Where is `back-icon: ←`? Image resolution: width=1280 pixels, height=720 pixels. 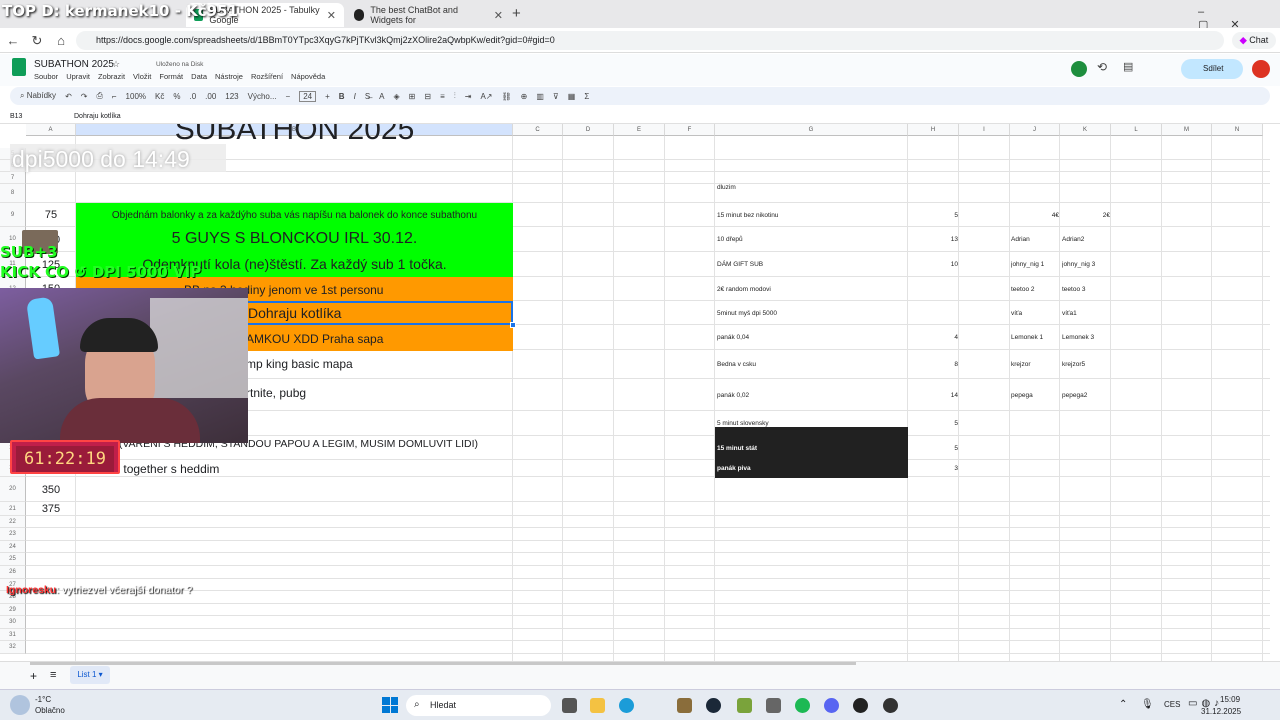 back-icon: ← is located at coordinates (13, 40).